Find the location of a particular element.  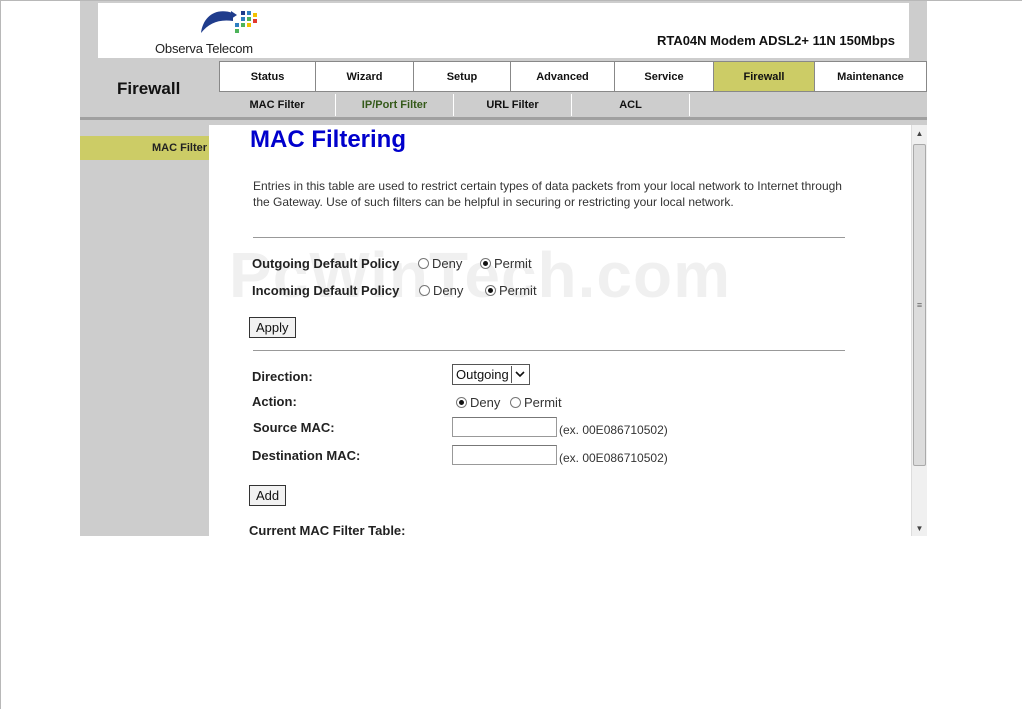

direction-select: Outgoing is located at coordinates (491, 374).